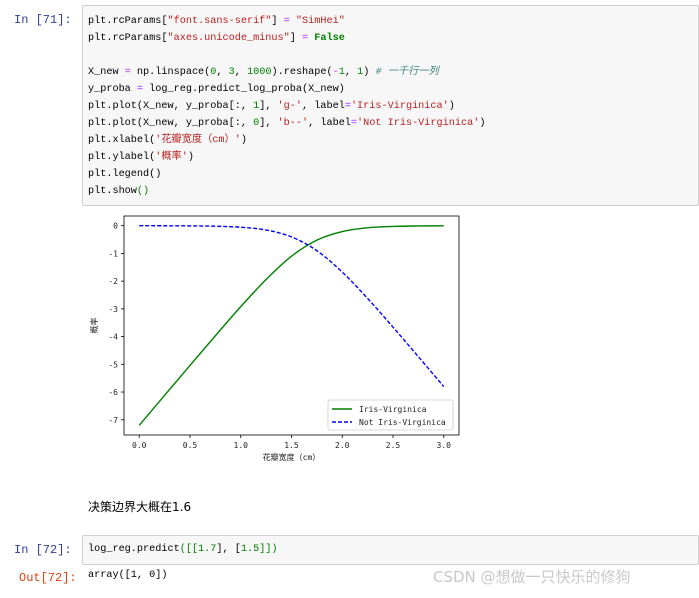 The height and width of the screenshot is (598, 699). What do you see at coordinates (190, 445) in the screenshot?
I see `x-tick-label: 0.5` at bounding box center [190, 445].